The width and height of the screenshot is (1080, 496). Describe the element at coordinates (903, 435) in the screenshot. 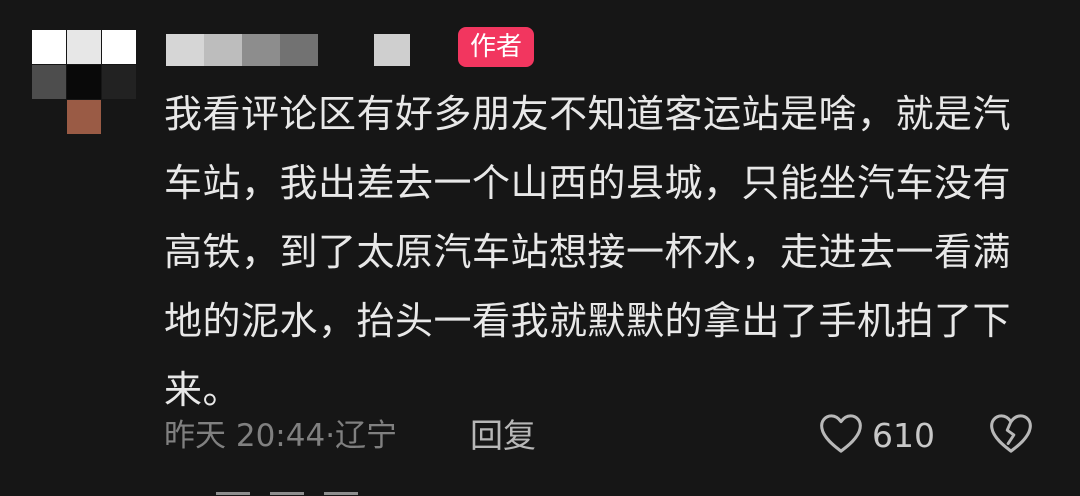

I see `like-count: 610` at that location.